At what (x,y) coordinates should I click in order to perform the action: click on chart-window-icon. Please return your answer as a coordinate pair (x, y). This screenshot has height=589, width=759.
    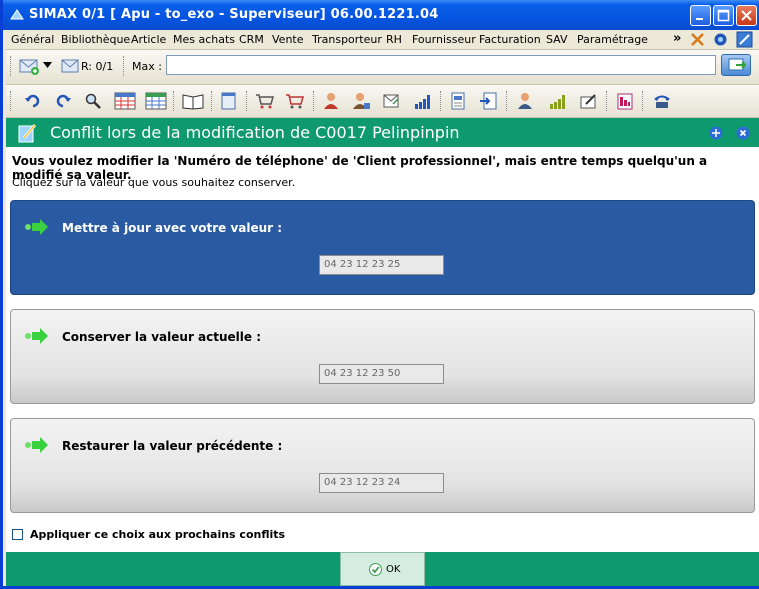
    Looking at the image, I should click on (744, 39).